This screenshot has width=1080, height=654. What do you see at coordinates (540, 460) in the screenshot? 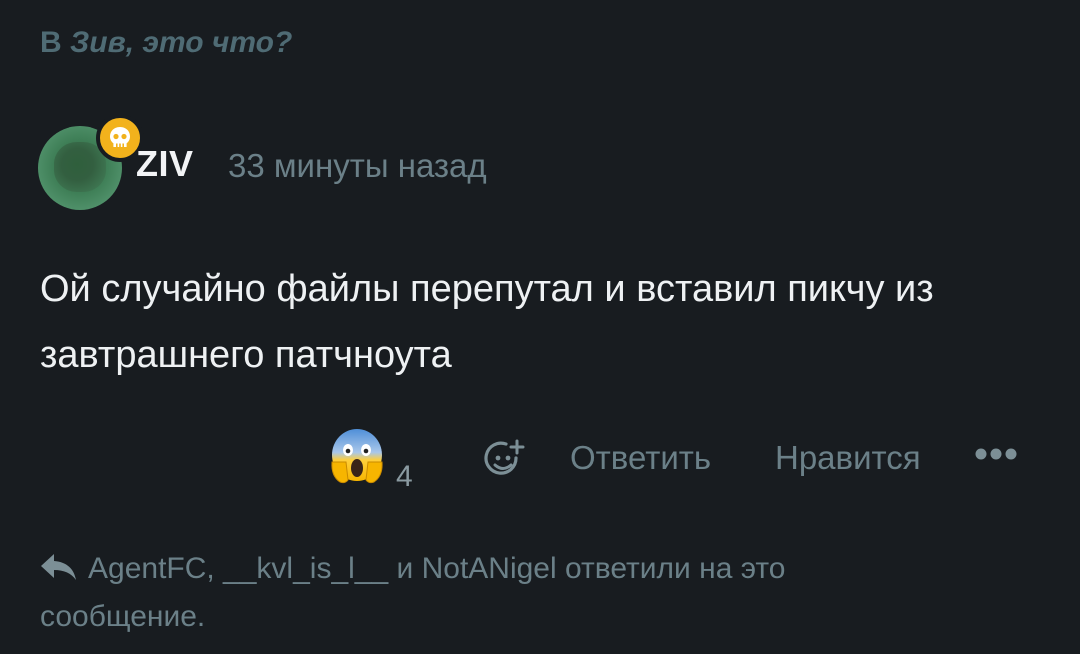
I see `action-bar: 4 Ответить Нравится` at bounding box center [540, 460].